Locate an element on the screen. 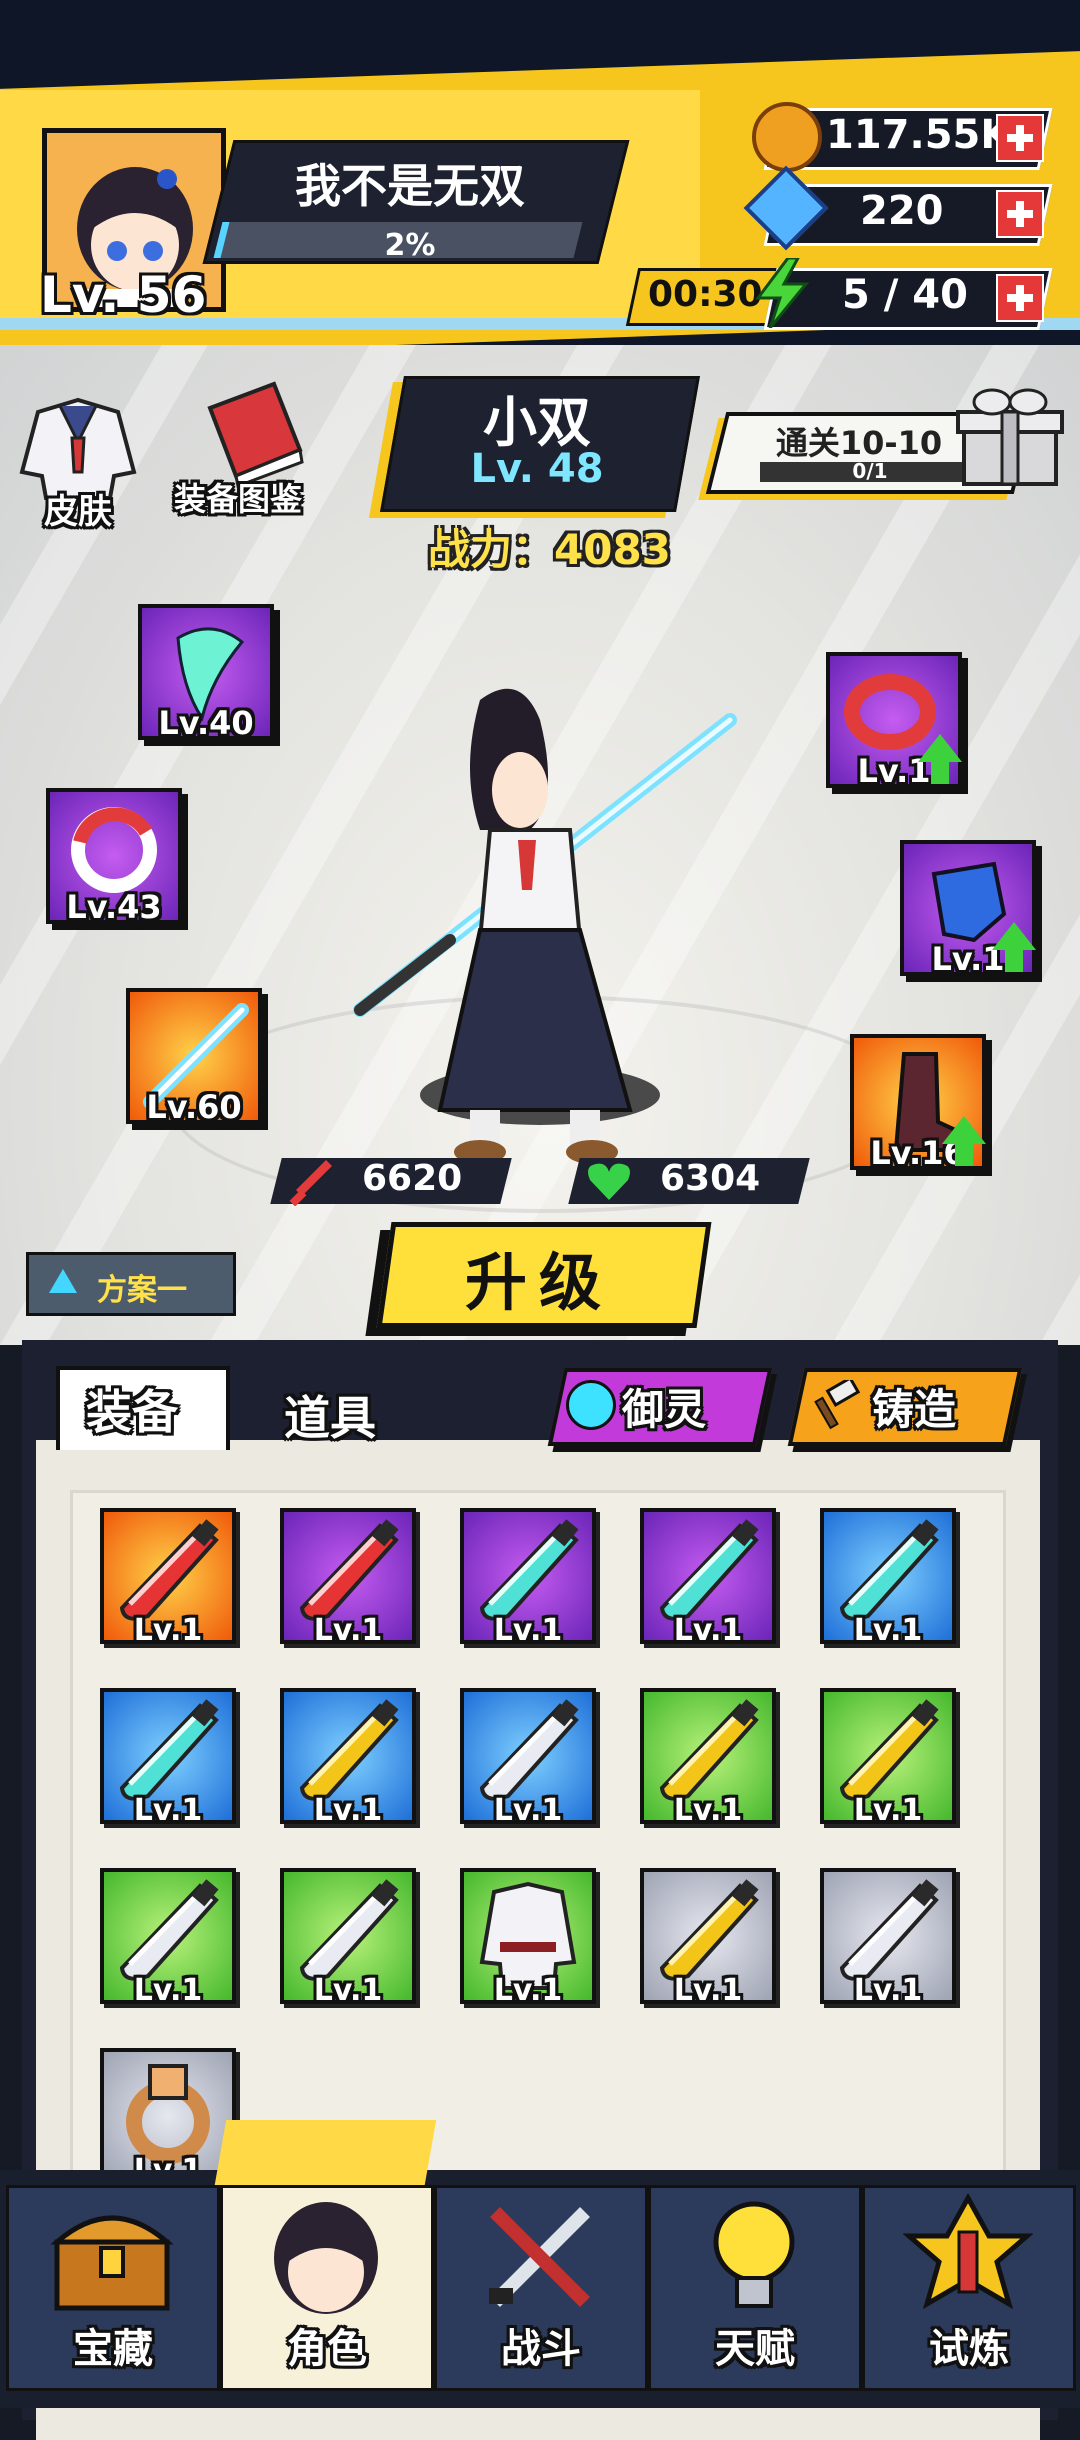 Image resolution: width=1080 pixels, height=2440 pixels. add-gems-button is located at coordinates (1020, 214).